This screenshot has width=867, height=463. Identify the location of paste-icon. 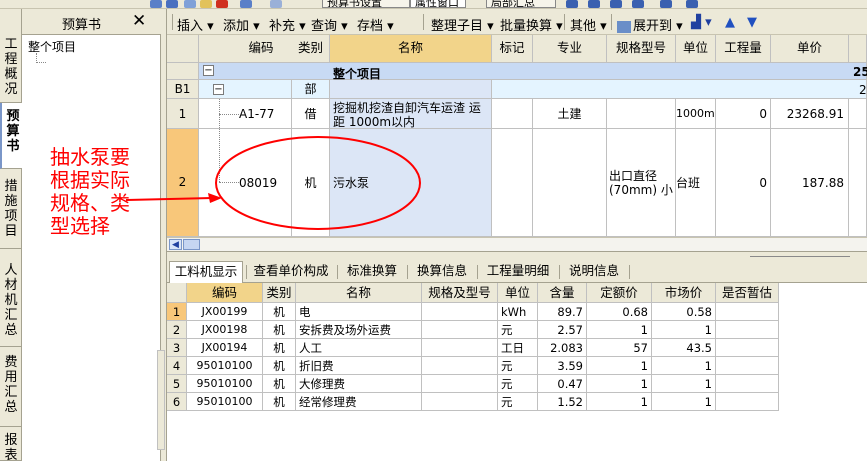
(172, 4).